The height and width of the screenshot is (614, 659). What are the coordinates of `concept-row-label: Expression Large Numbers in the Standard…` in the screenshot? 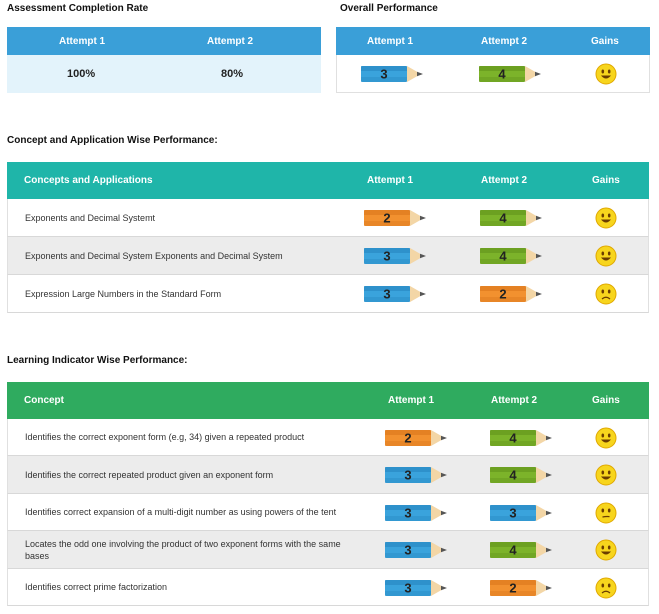 It's located at (123, 293).